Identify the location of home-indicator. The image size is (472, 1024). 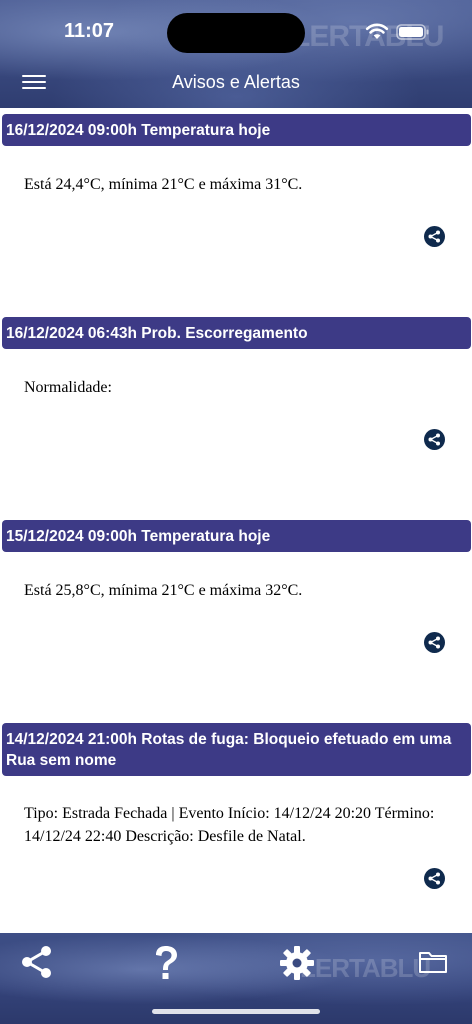
(236, 1011).